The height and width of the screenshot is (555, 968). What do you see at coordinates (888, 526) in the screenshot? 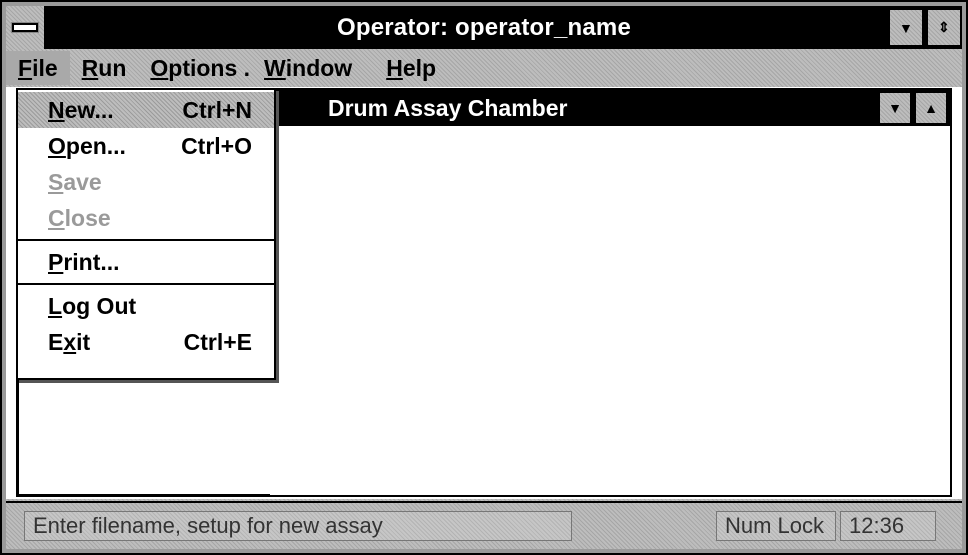
I see `status-time: 12:36` at bounding box center [888, 526].